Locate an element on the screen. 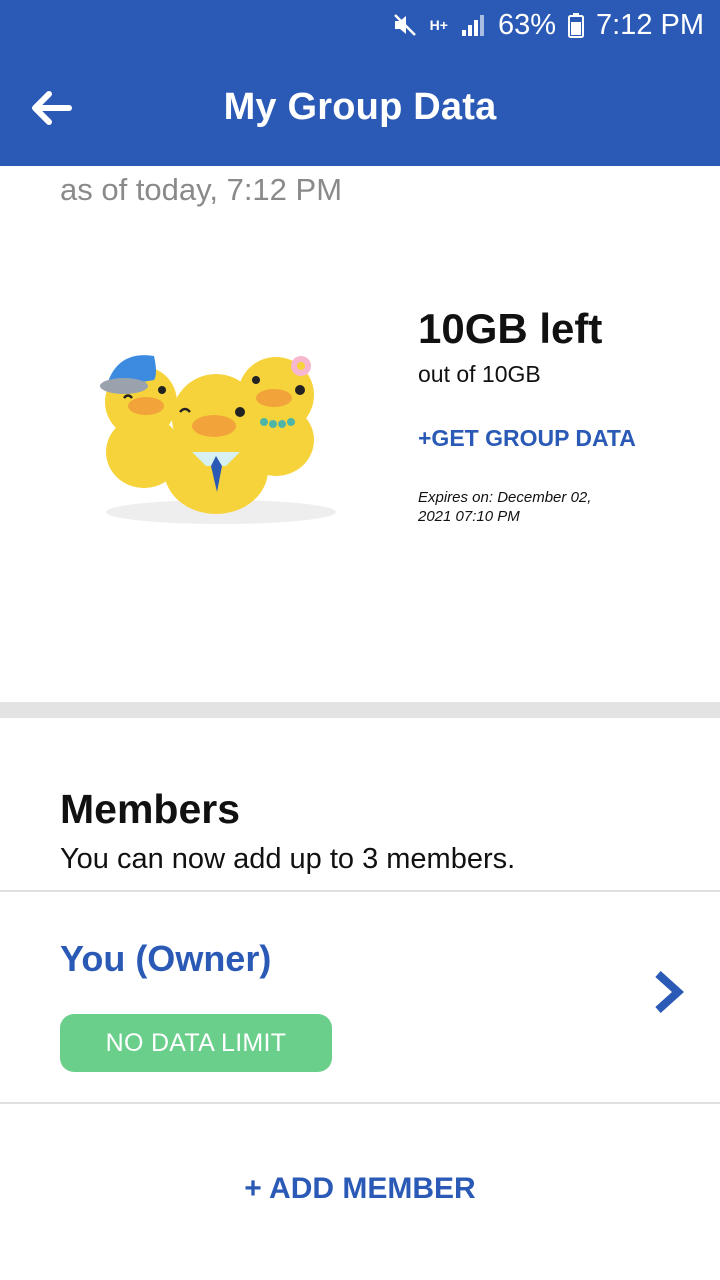 The image size is (720, 1280). battery-percent: 63% is located at coordinates (526, 24).